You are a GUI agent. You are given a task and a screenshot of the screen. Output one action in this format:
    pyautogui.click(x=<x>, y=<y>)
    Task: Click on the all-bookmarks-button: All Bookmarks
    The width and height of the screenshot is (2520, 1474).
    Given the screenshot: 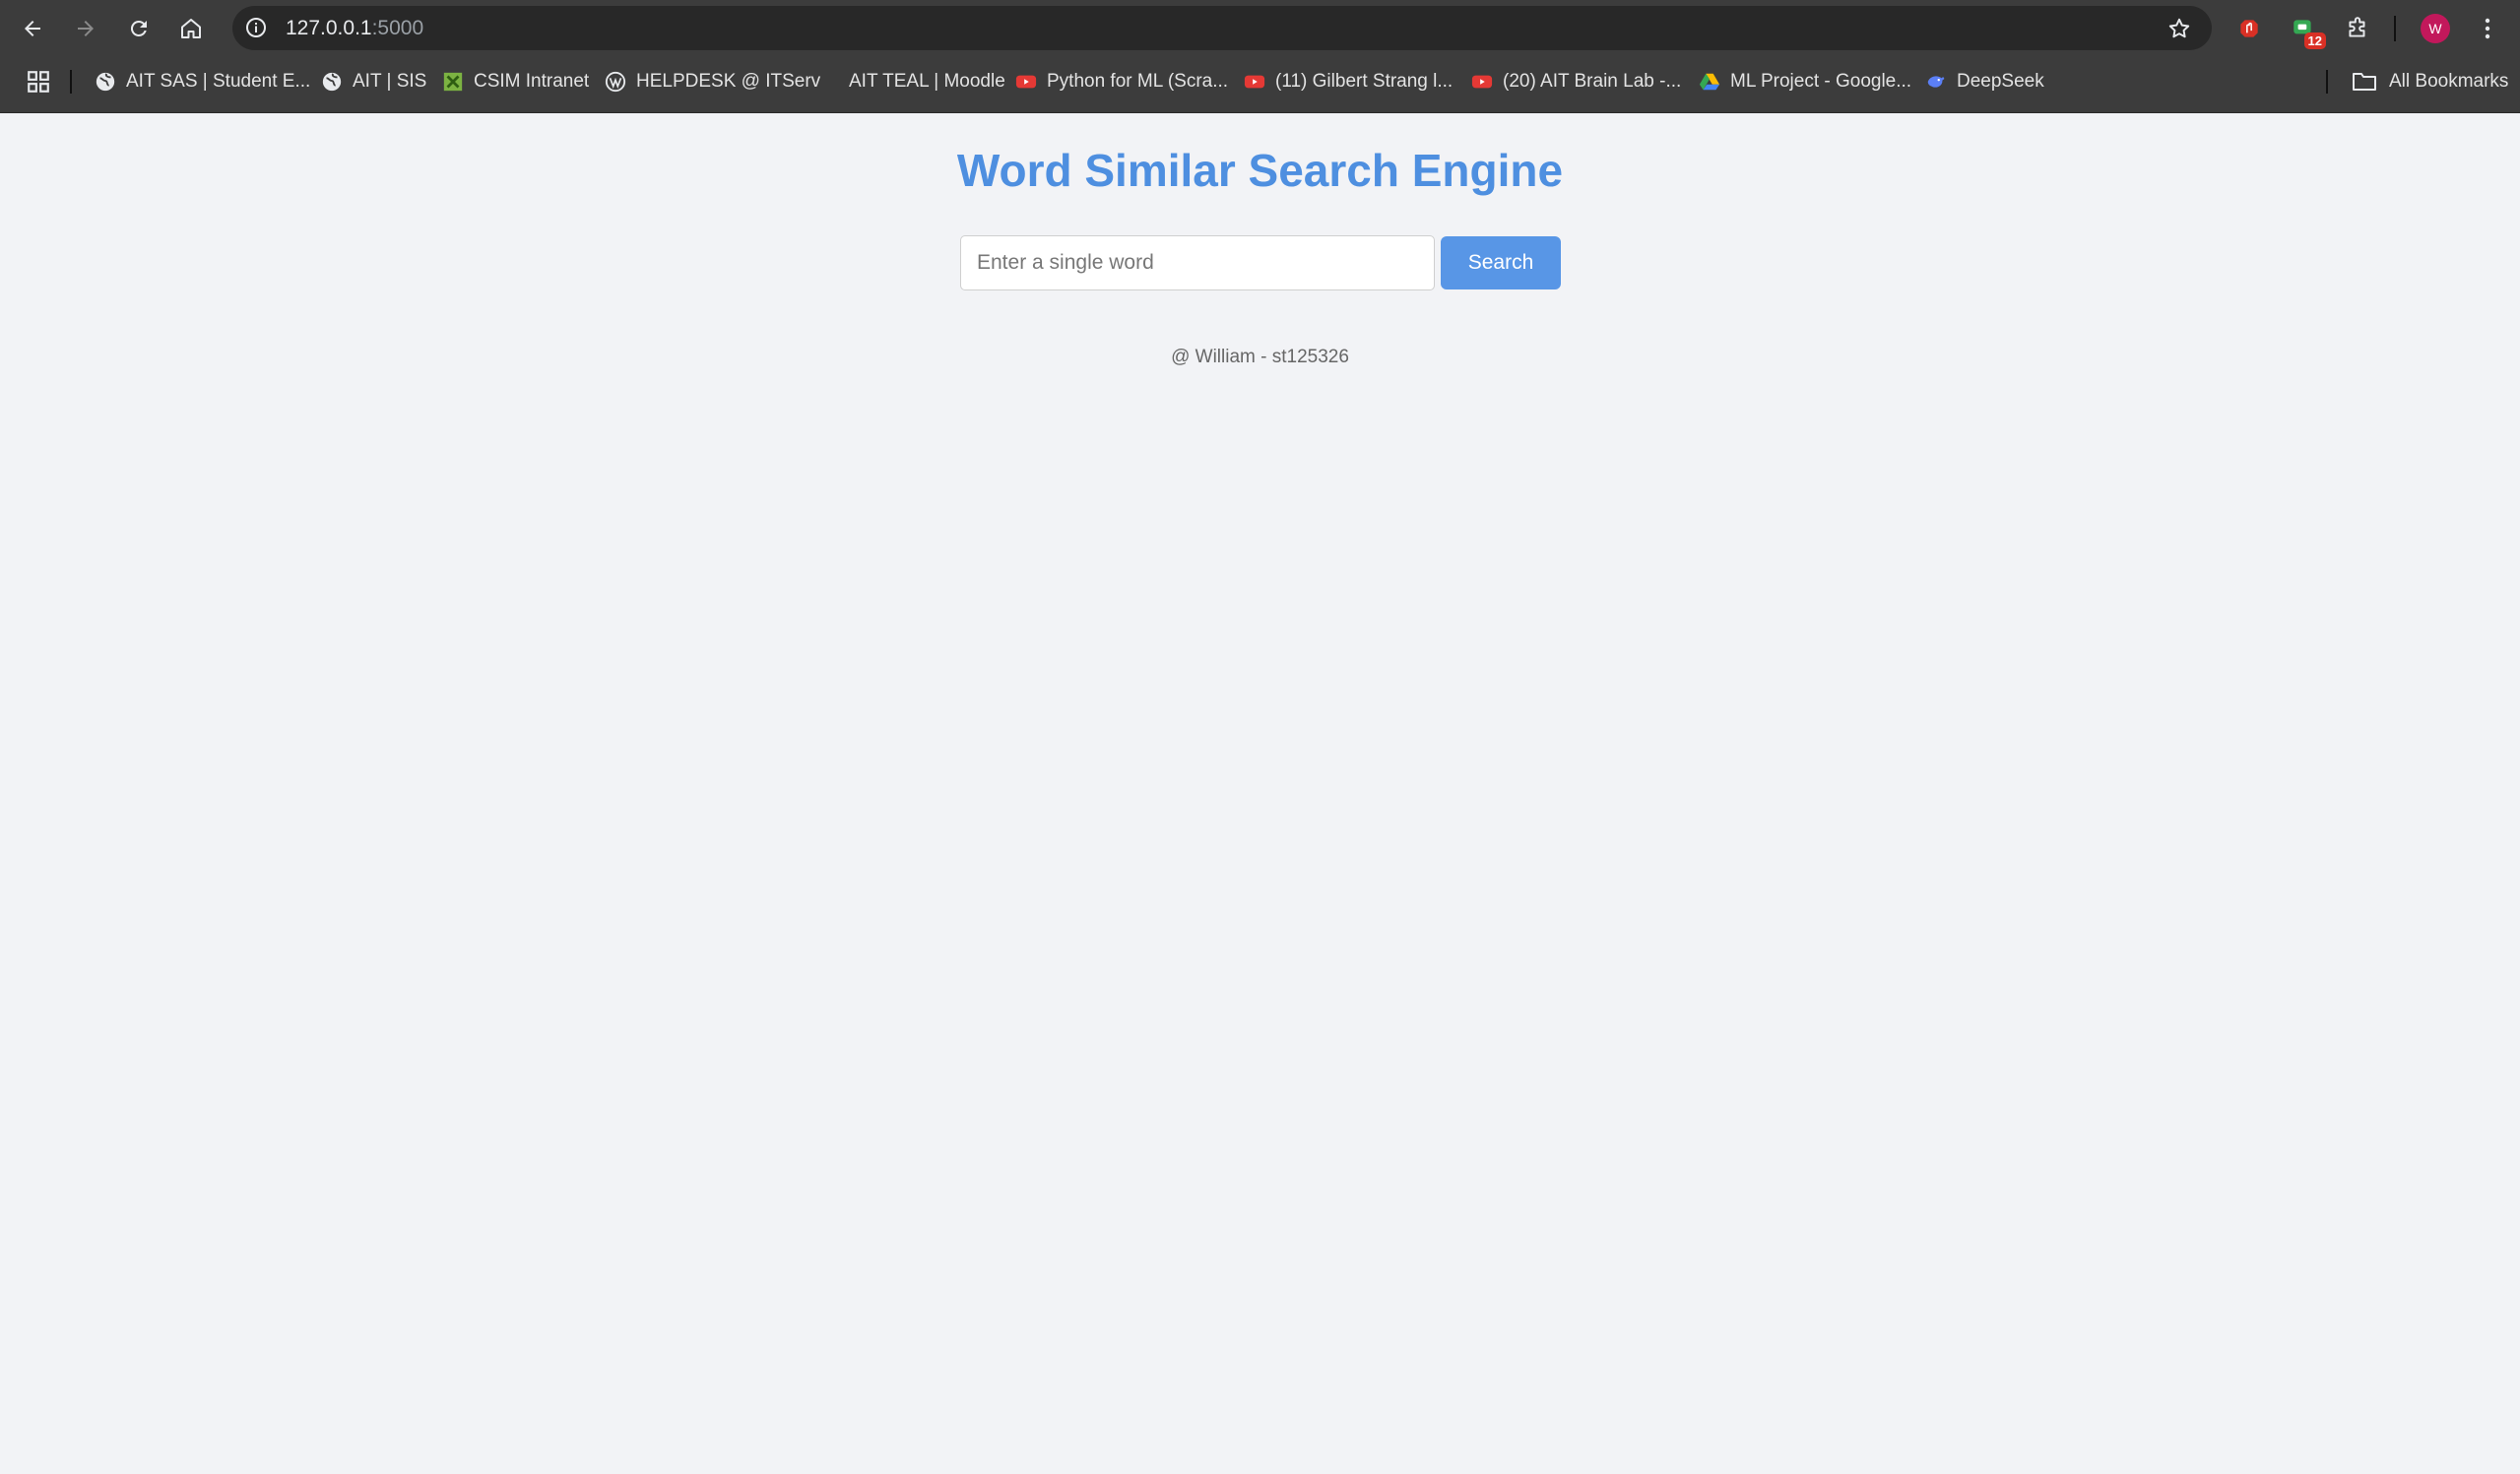 What is the action you would take?
    pyautogui.click(x=2430, y=81)
    